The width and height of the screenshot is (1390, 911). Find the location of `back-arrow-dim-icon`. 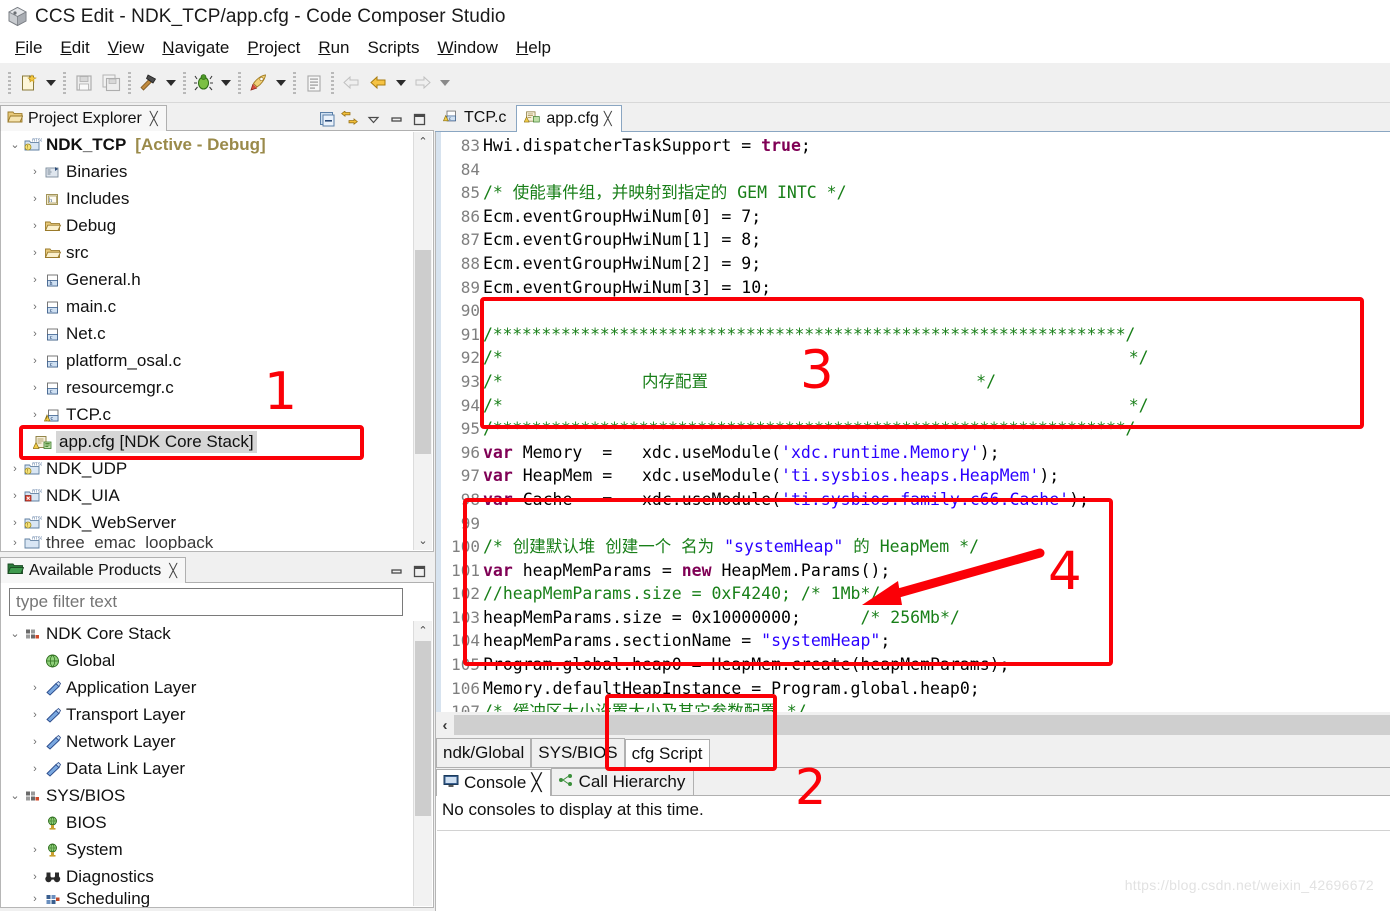

back-arrow-dim-icon is located at coordinates (351, 83).